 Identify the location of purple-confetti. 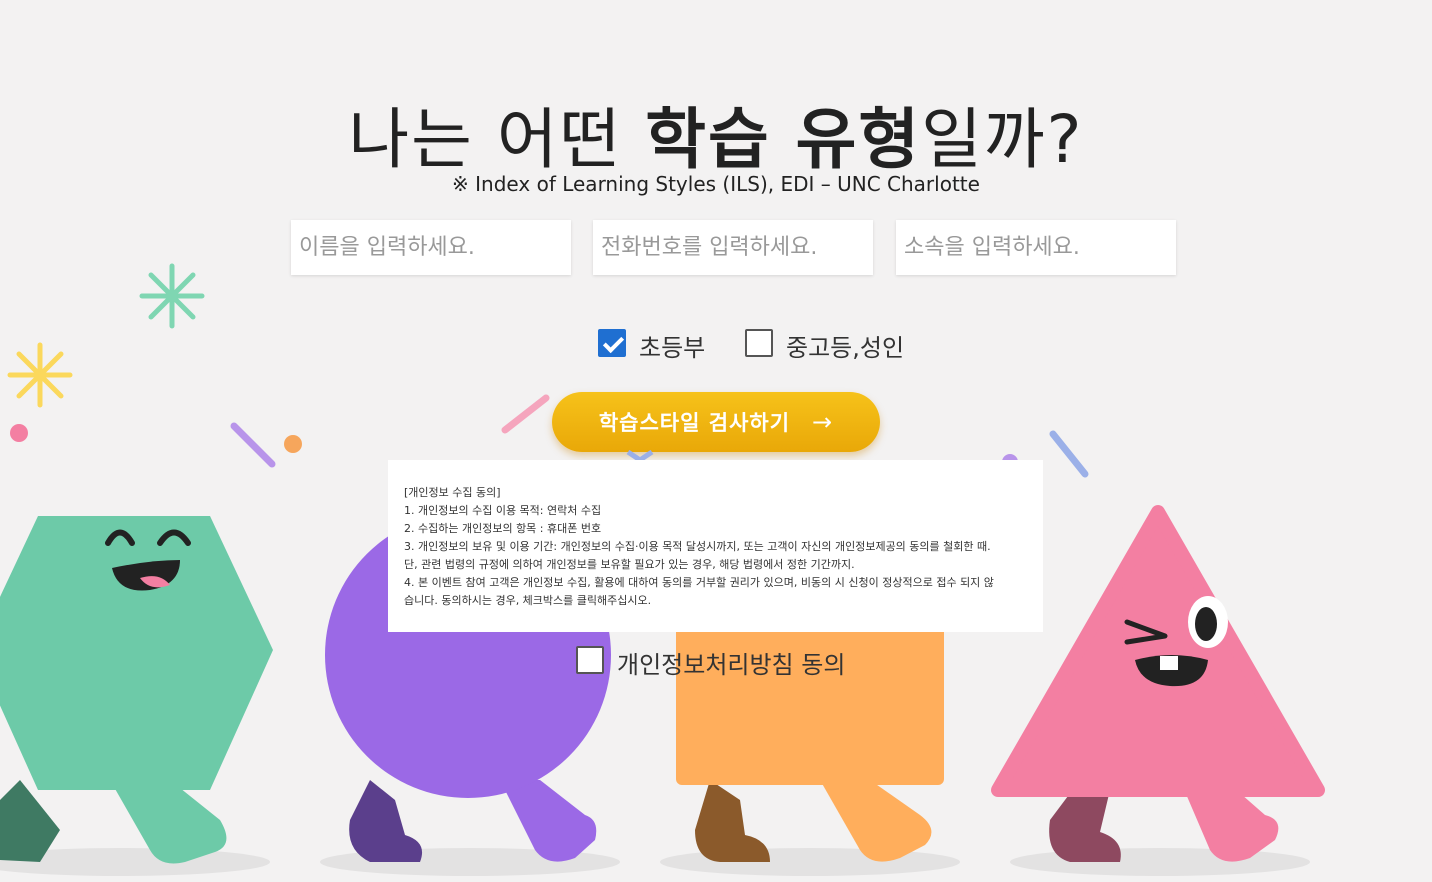
(253, 445).